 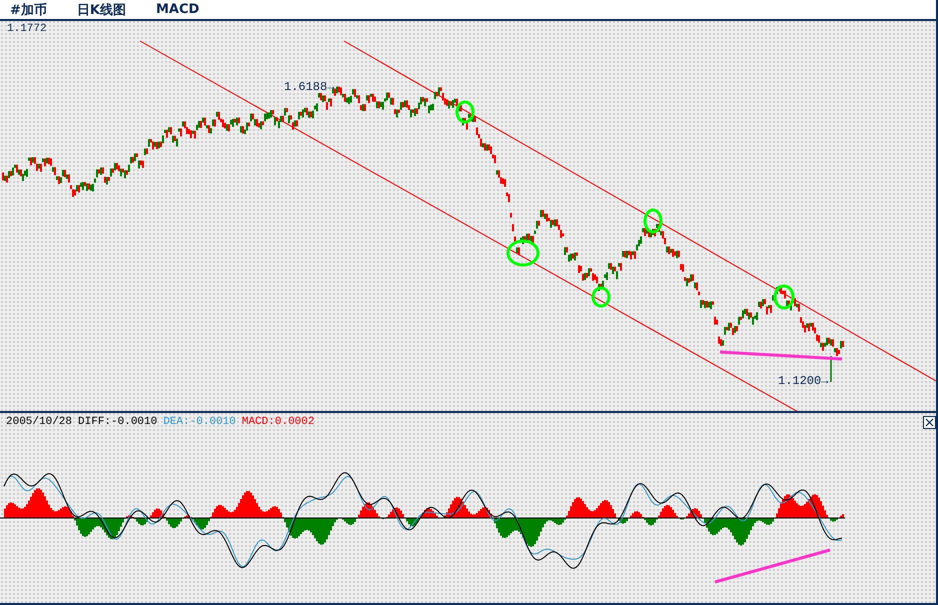 I want to click on date-label: 2005/10/28, so click(x=39, y=422).